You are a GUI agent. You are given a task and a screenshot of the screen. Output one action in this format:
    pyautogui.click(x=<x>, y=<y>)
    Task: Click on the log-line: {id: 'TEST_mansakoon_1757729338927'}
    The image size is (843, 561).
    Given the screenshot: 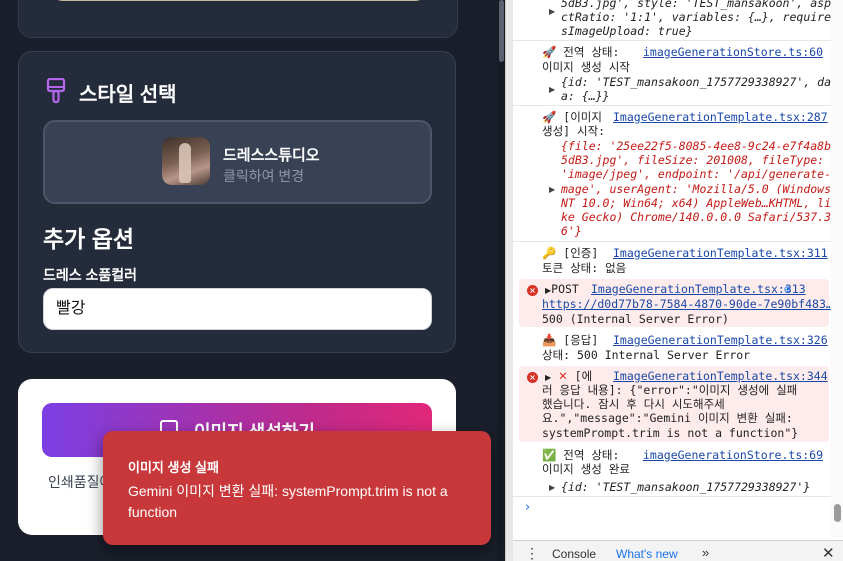 What is the action you would take?
    pyautogui.click(x=686, y=487)
    